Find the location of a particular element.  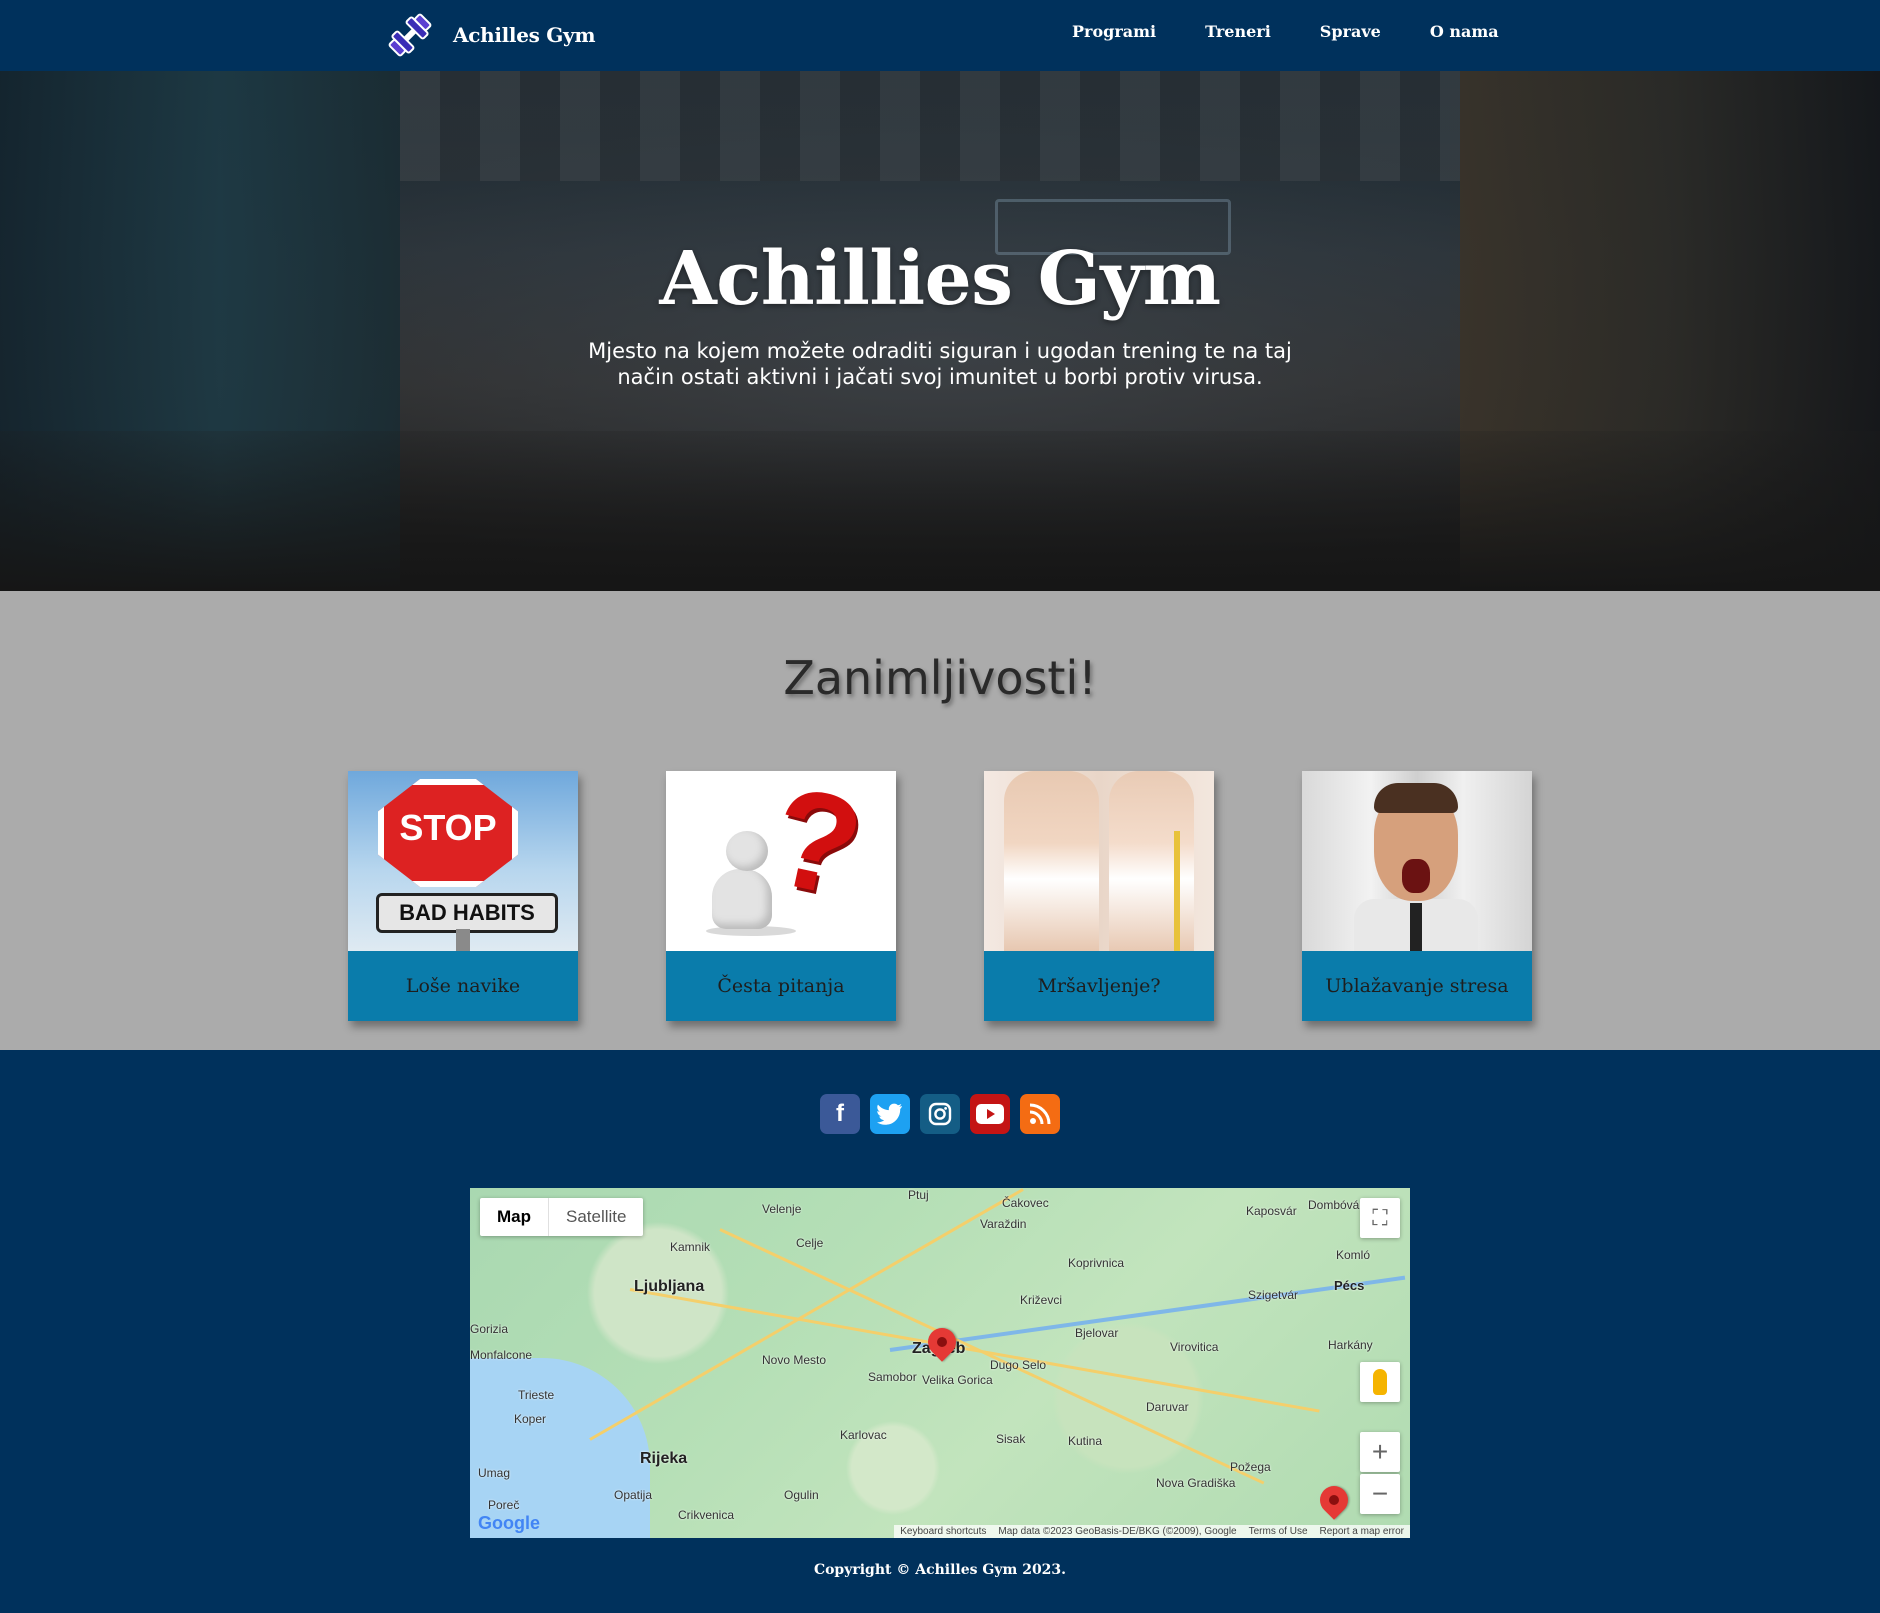

card-label: Loše navike is located at coordinates (463, 986).